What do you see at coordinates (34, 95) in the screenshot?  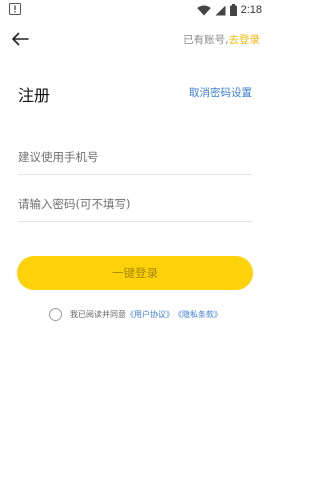 I see `page-title: 注册` at bounding box center [34, 95].